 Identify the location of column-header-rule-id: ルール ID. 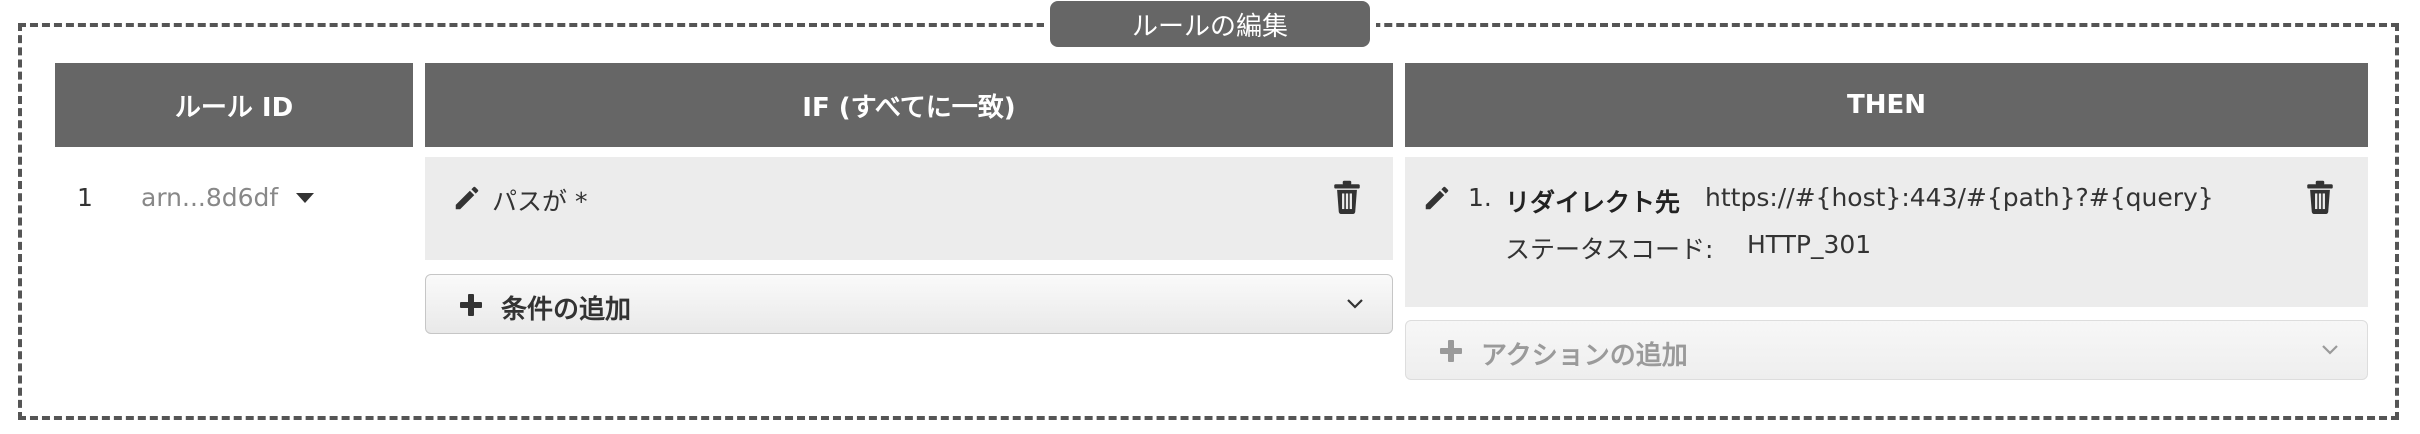
(234, 105).